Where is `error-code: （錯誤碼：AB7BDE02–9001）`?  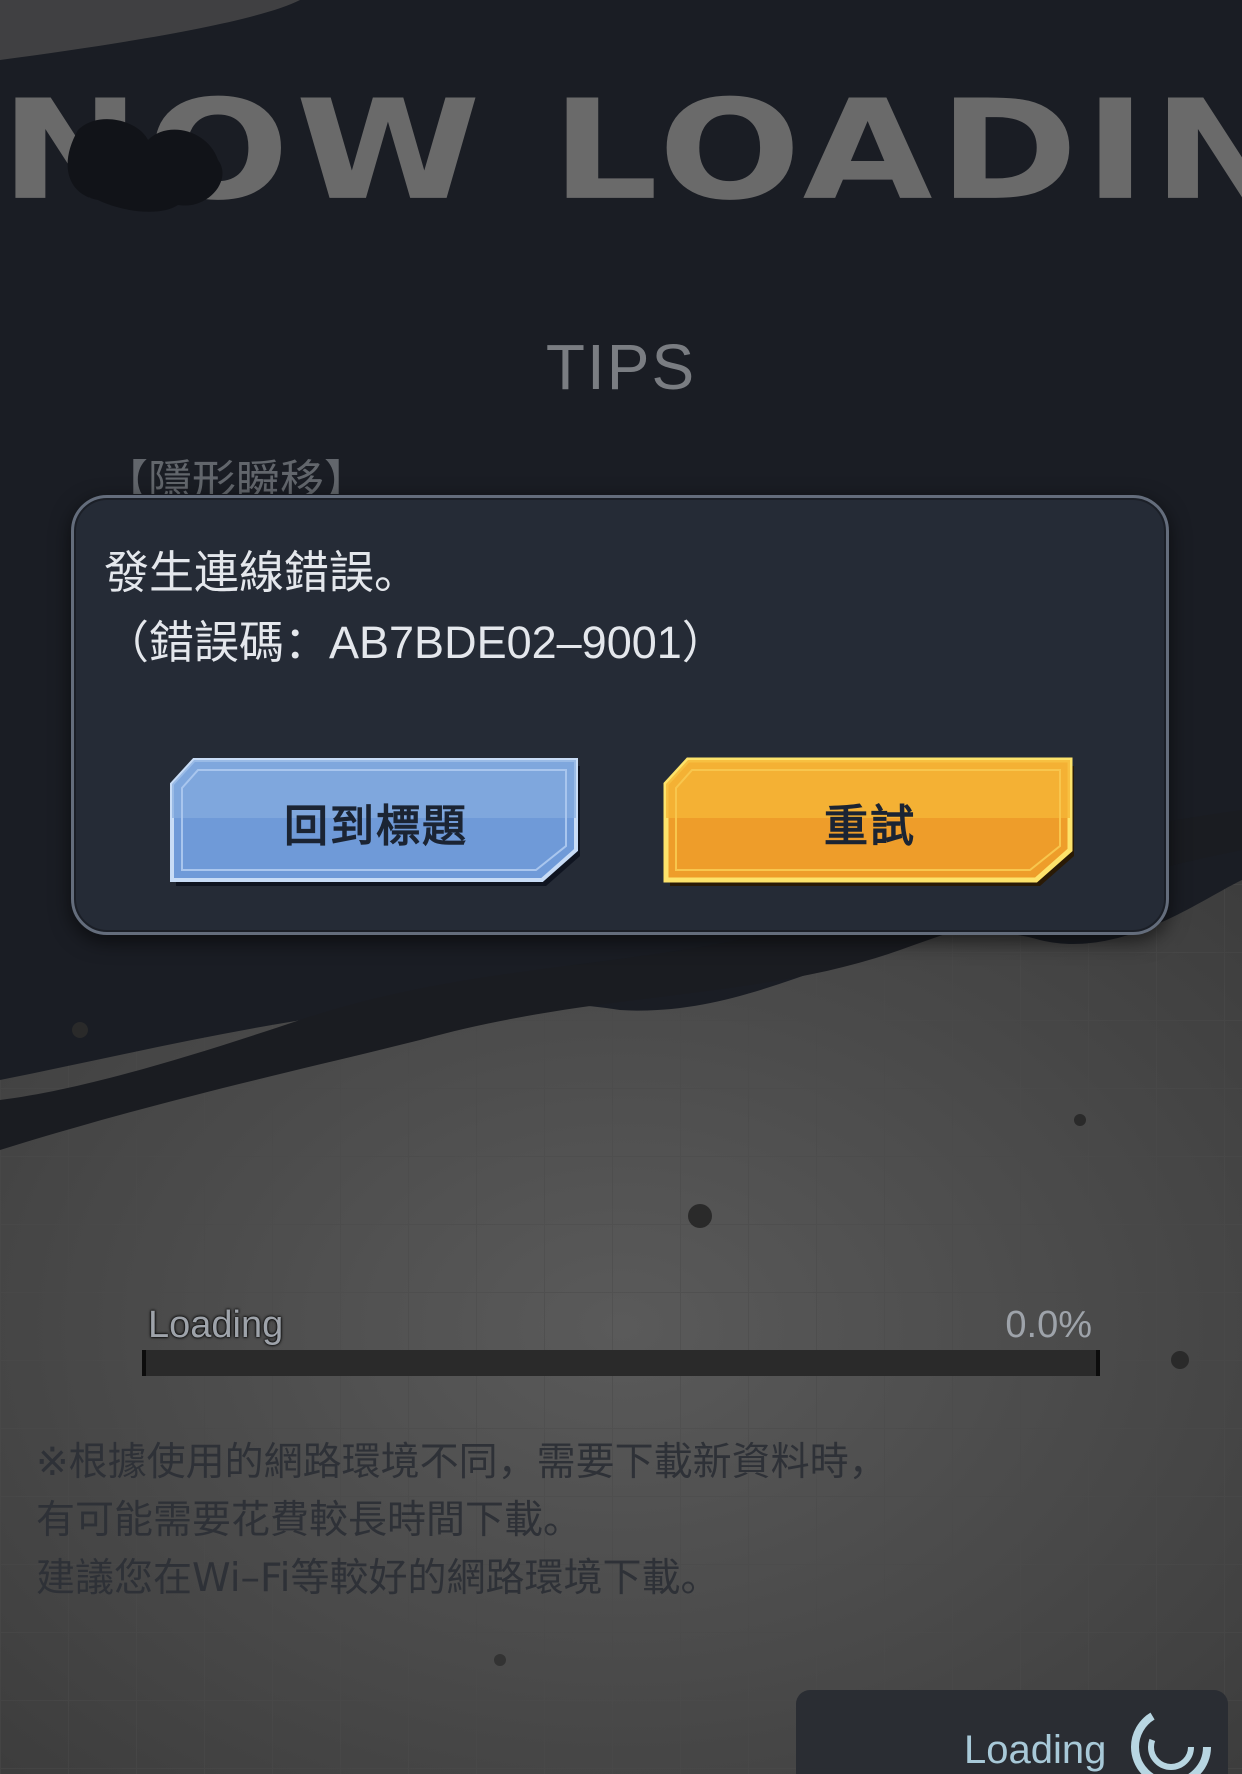 error-code: （錯誤碼：AB7BDE02–9001） is located at coordinates (415, 642).